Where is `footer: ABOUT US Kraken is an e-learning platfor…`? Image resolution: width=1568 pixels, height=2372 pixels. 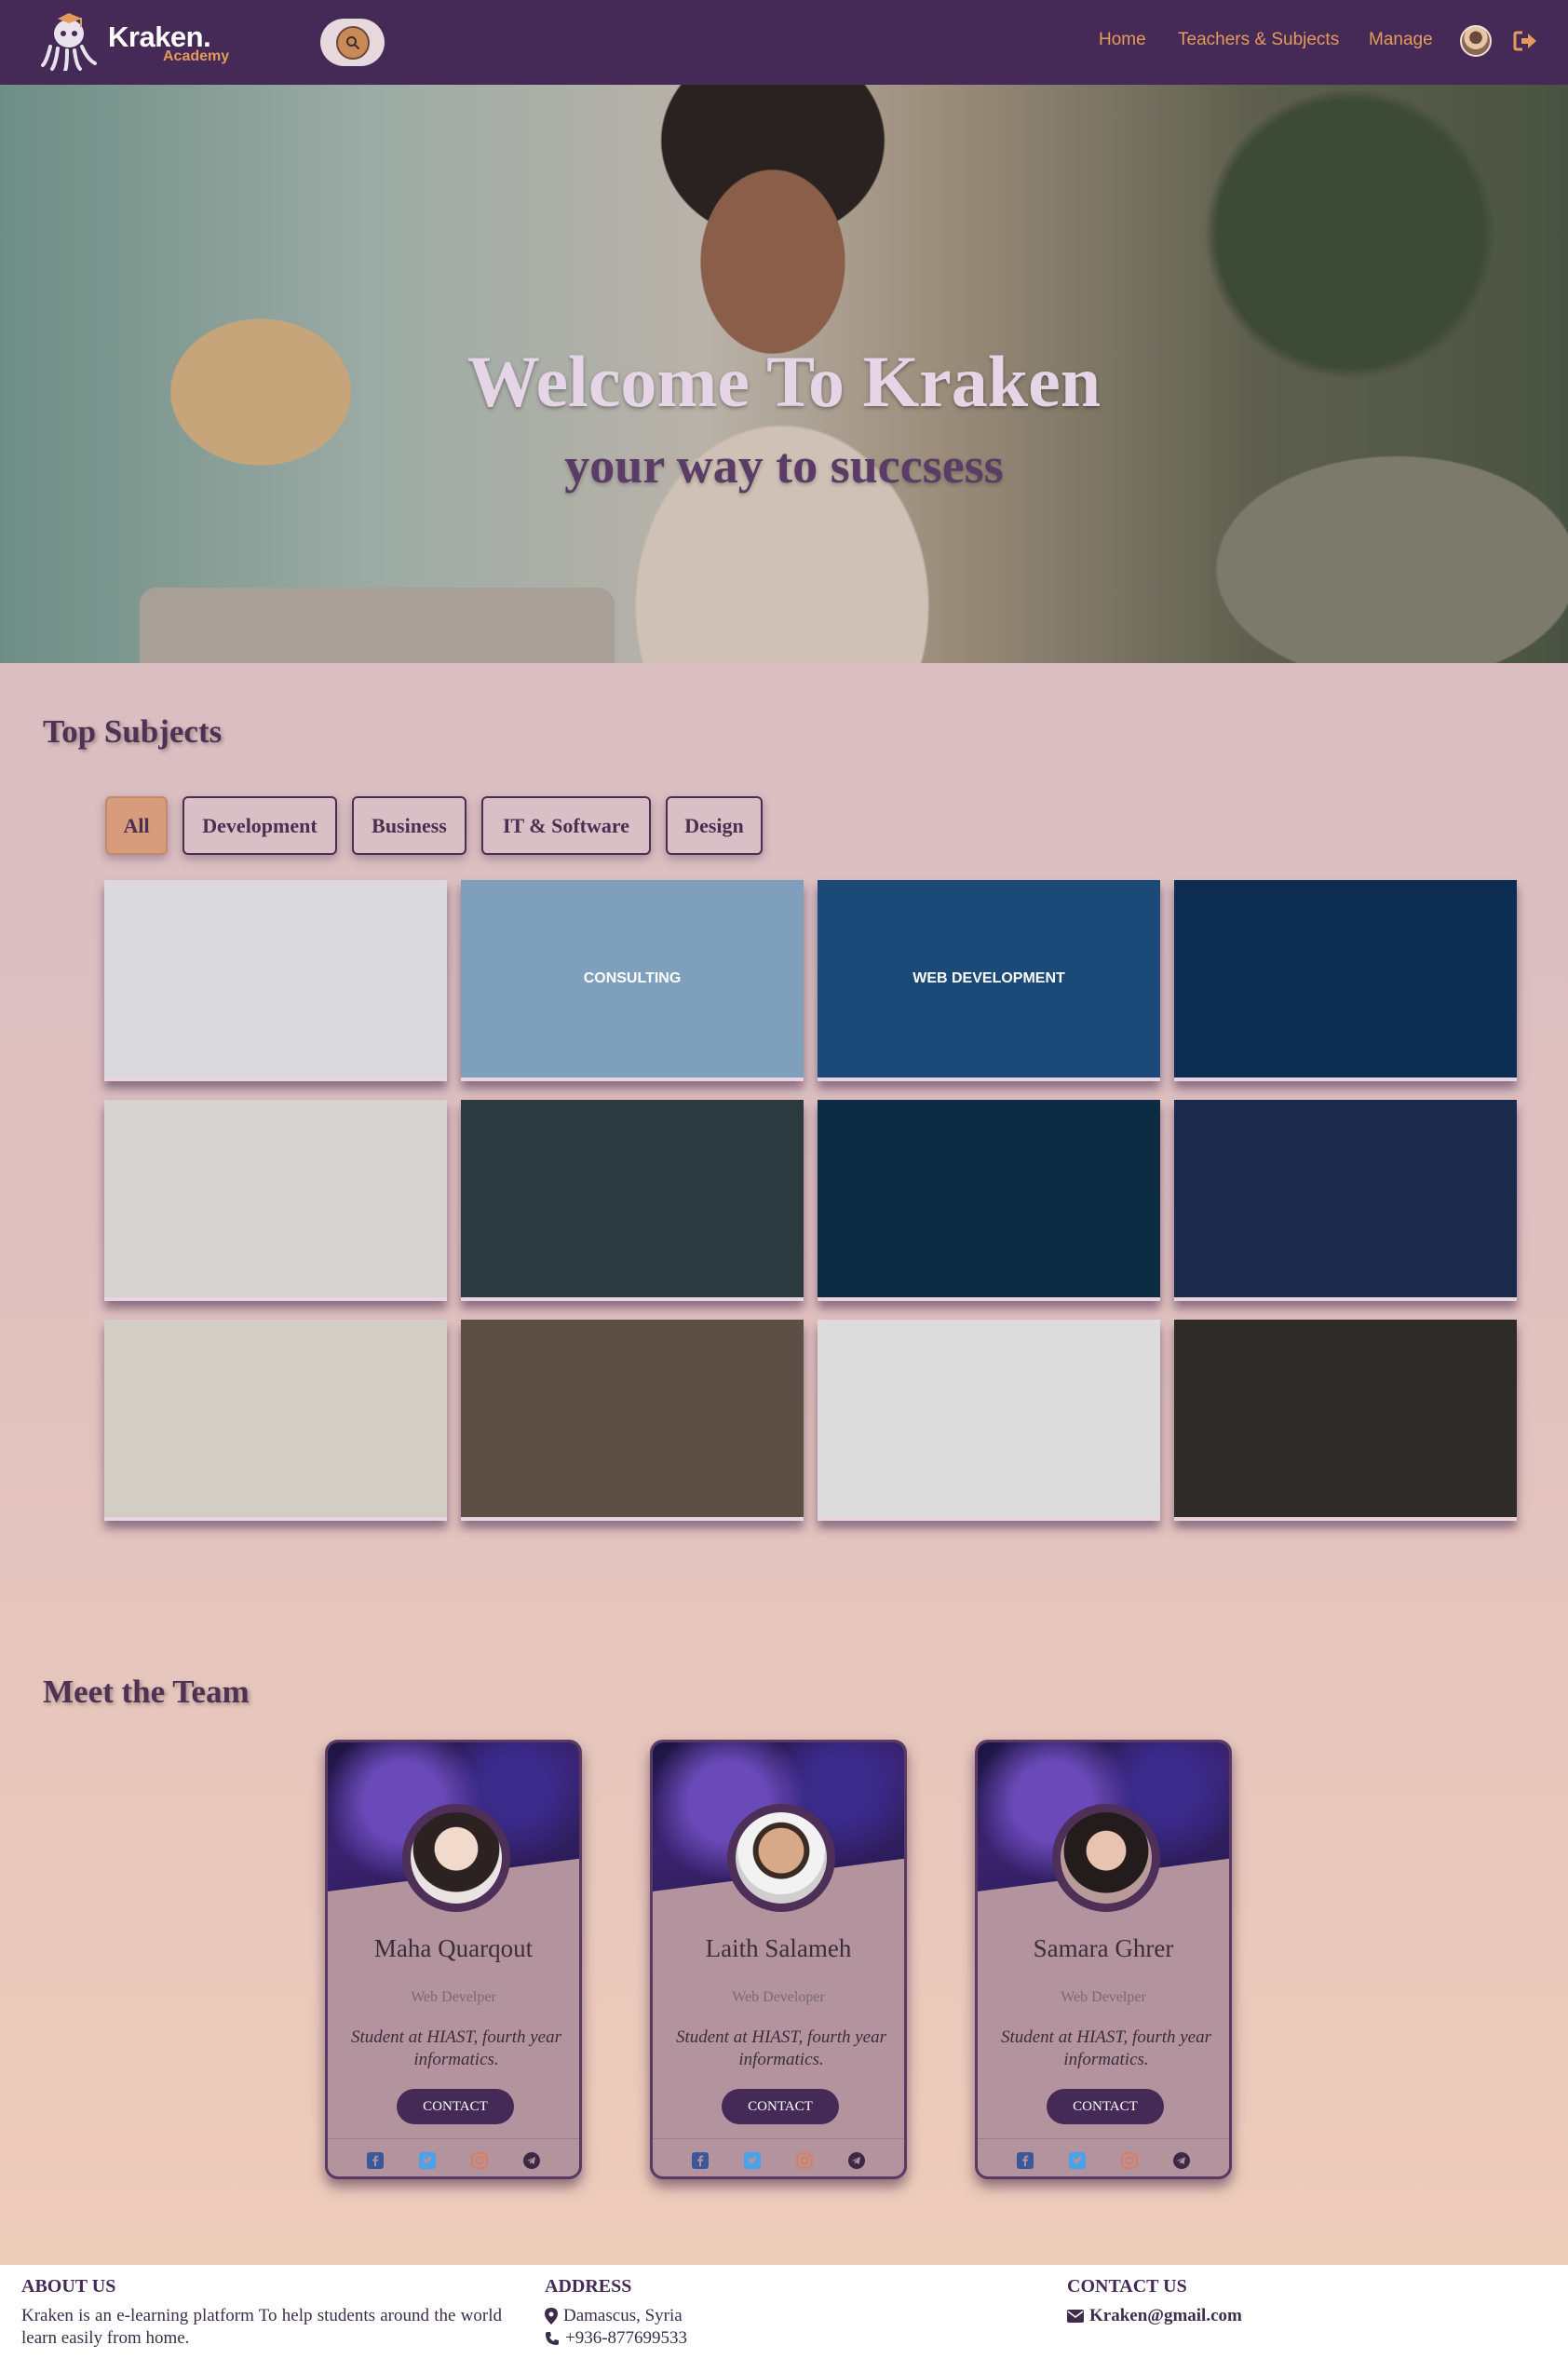
footer: ABOUT US Kraken is an e-learning platfor… is located at coordinates (784, 2318).